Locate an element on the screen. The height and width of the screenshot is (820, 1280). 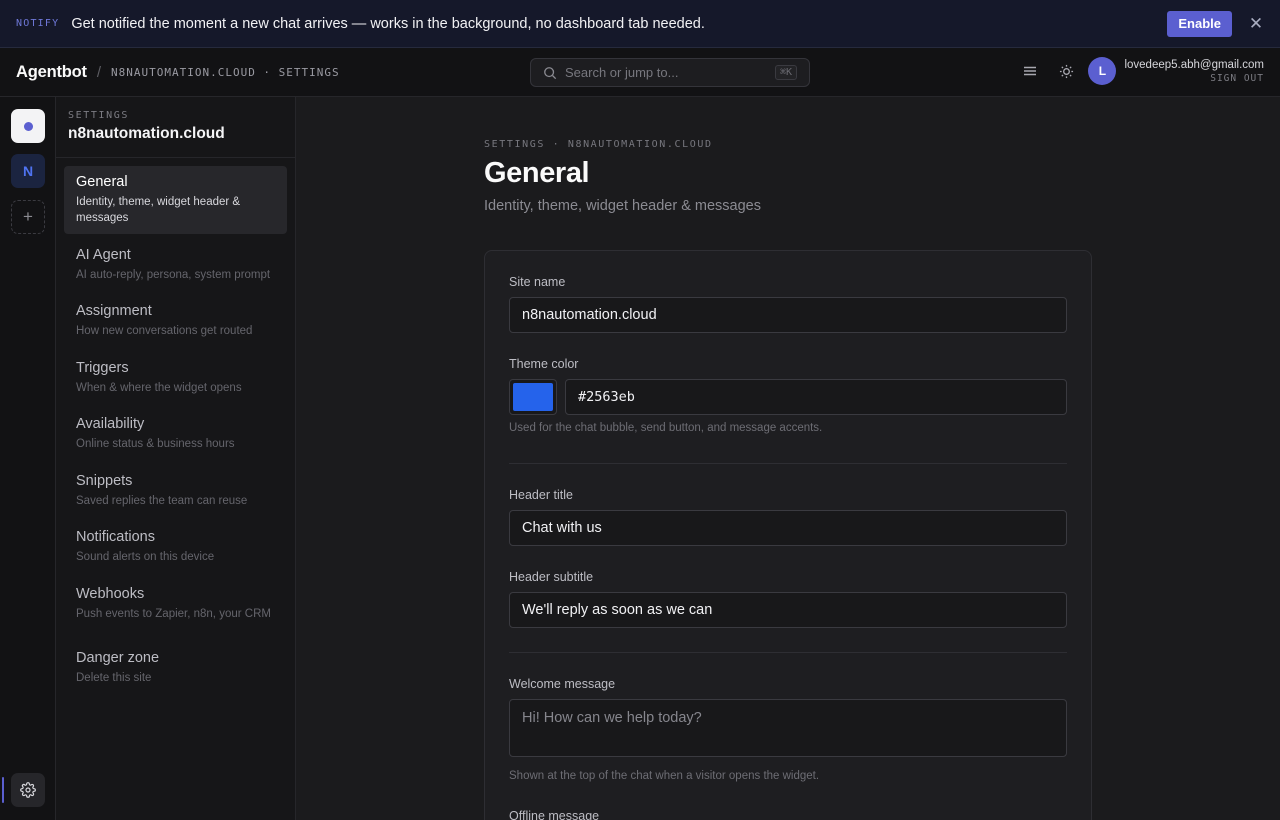
nav-item-title: Assignment is located at coordinates (114, 311).